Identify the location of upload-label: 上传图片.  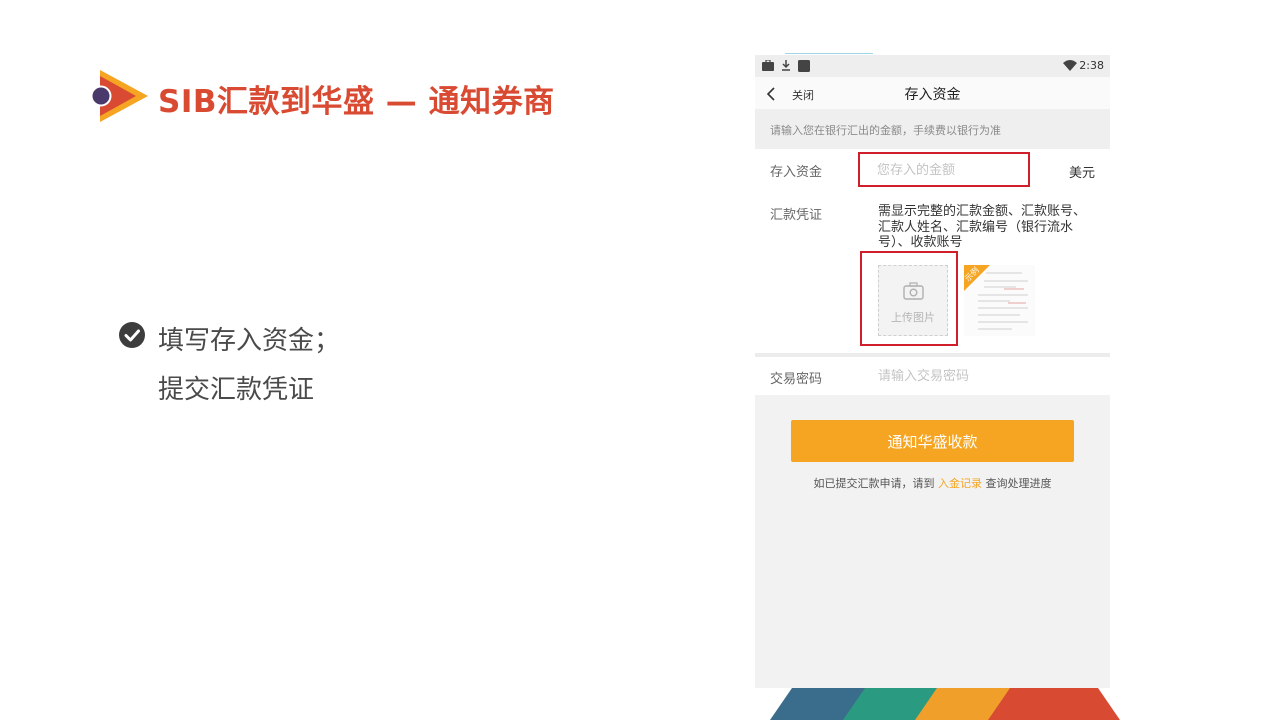
(913, 317).